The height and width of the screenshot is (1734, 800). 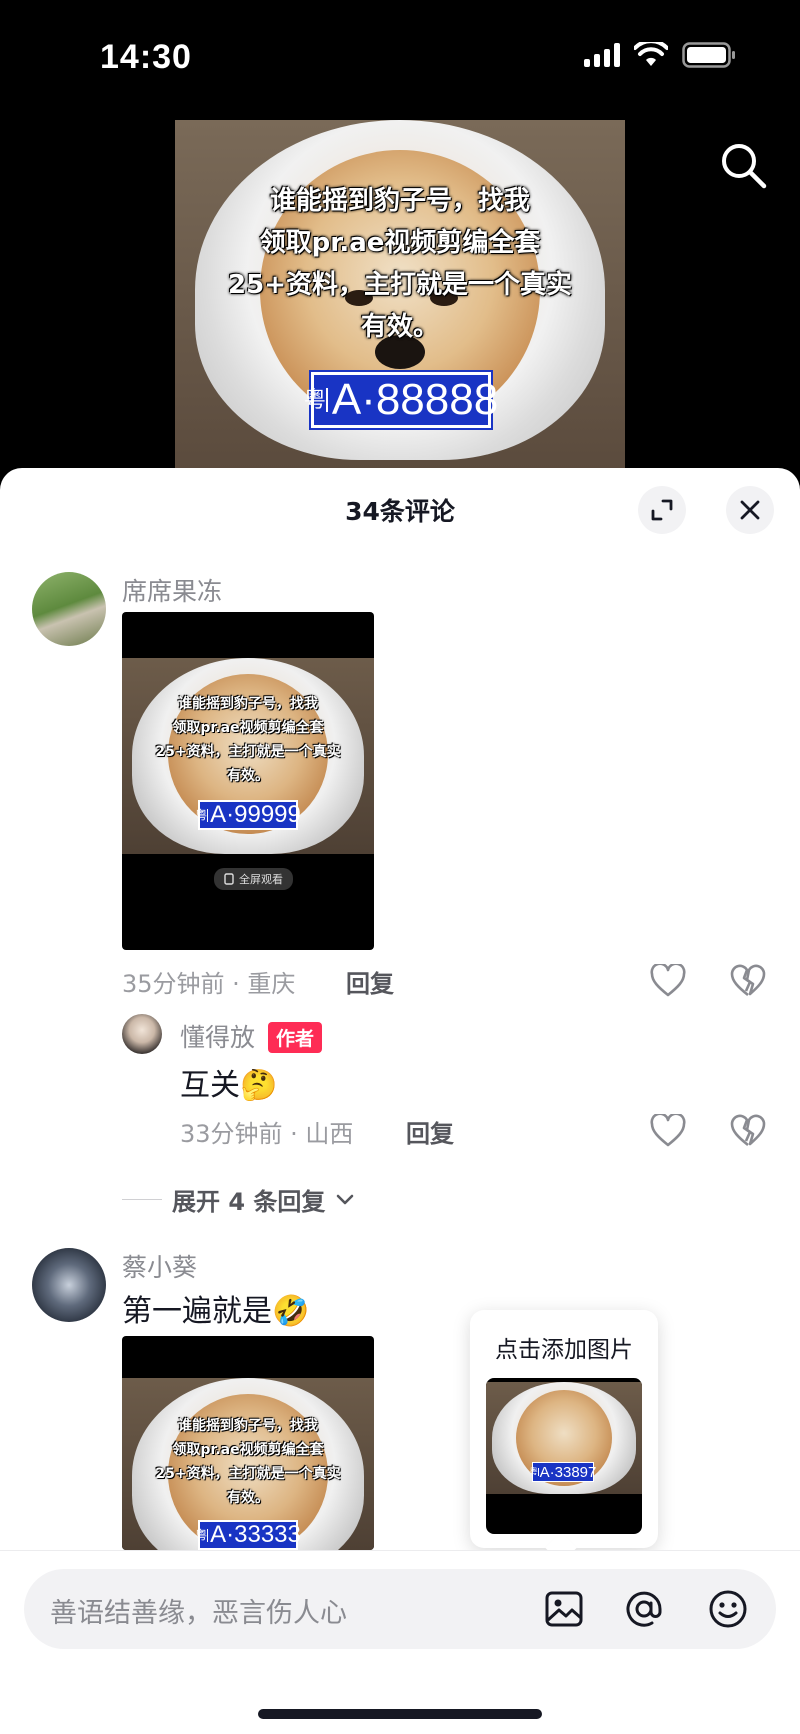 What do you see at coordinates (564, 1350) in the screenshot?
I see `popup-title: 点击添加图片` at bounding box center [564, 1350].